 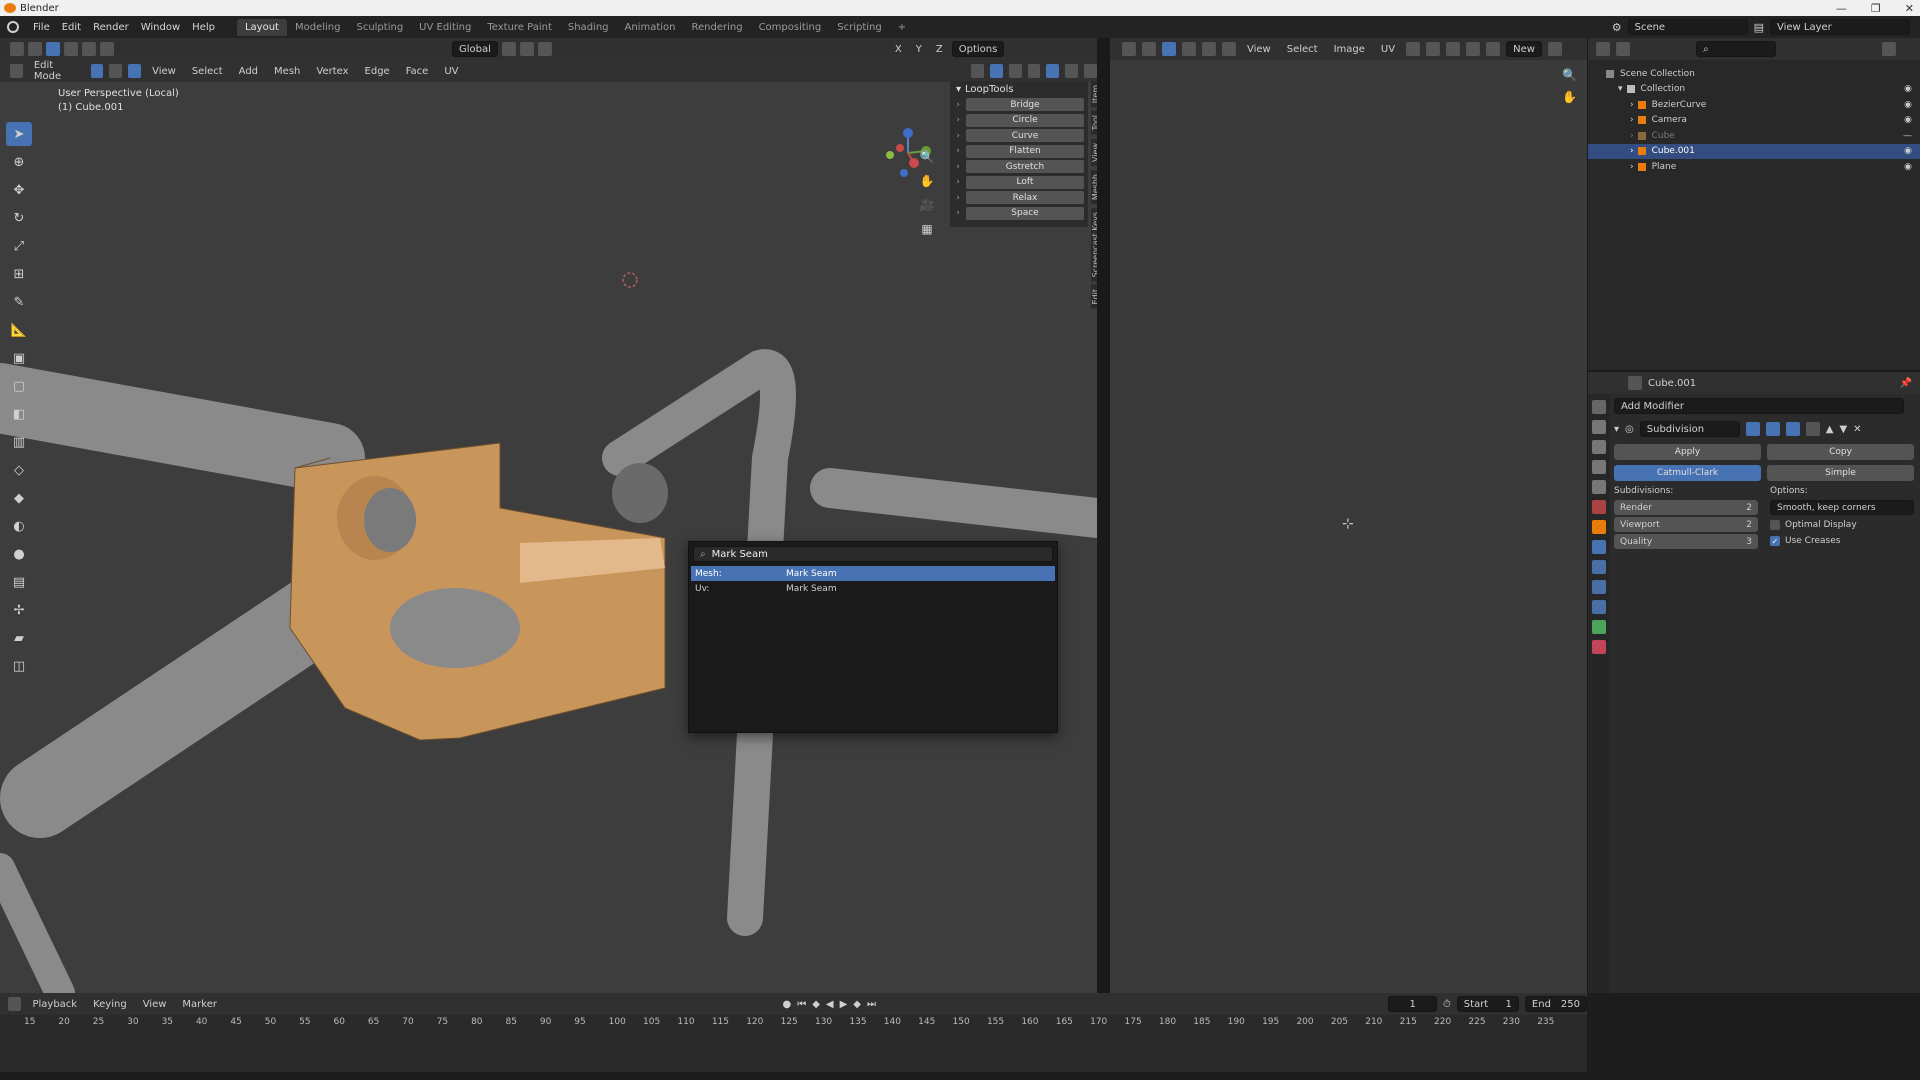 What do you see at coordinates (1843, 429) in the screenshot?
I see `move-down-icon: ▼` at bounding box center [1843, 429].